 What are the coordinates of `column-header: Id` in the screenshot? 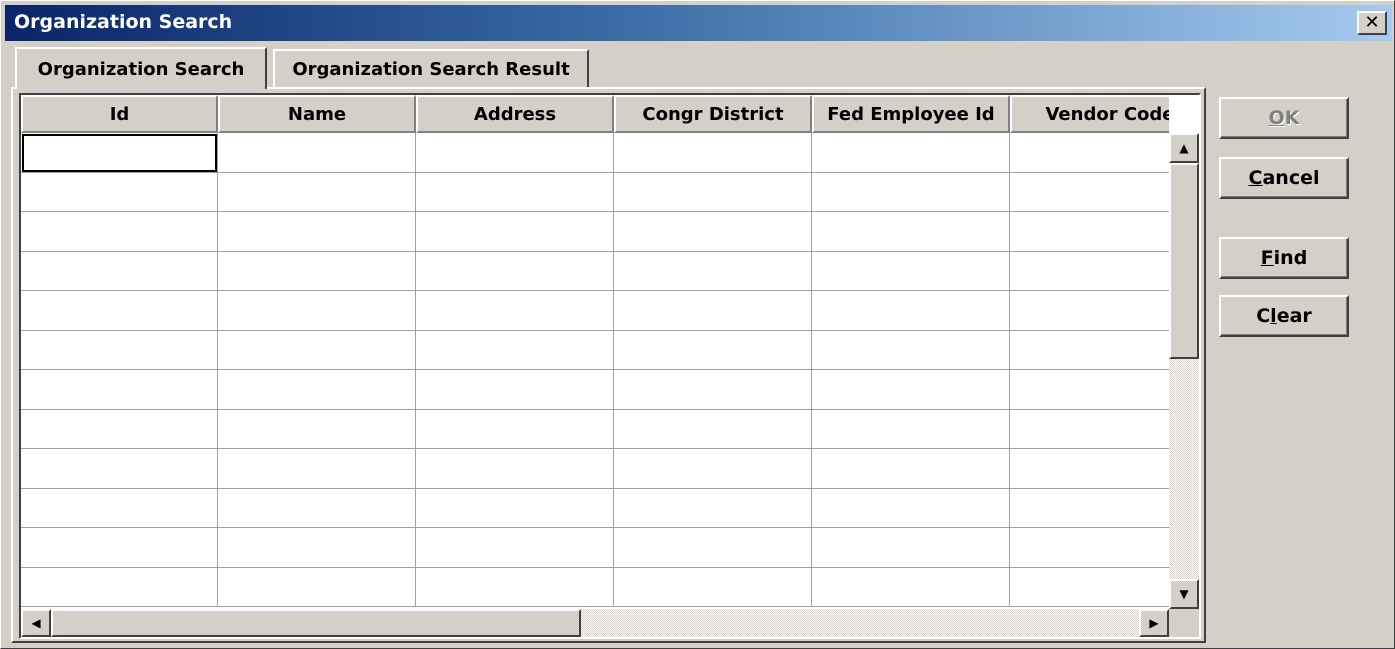 It's located at (119, 114).